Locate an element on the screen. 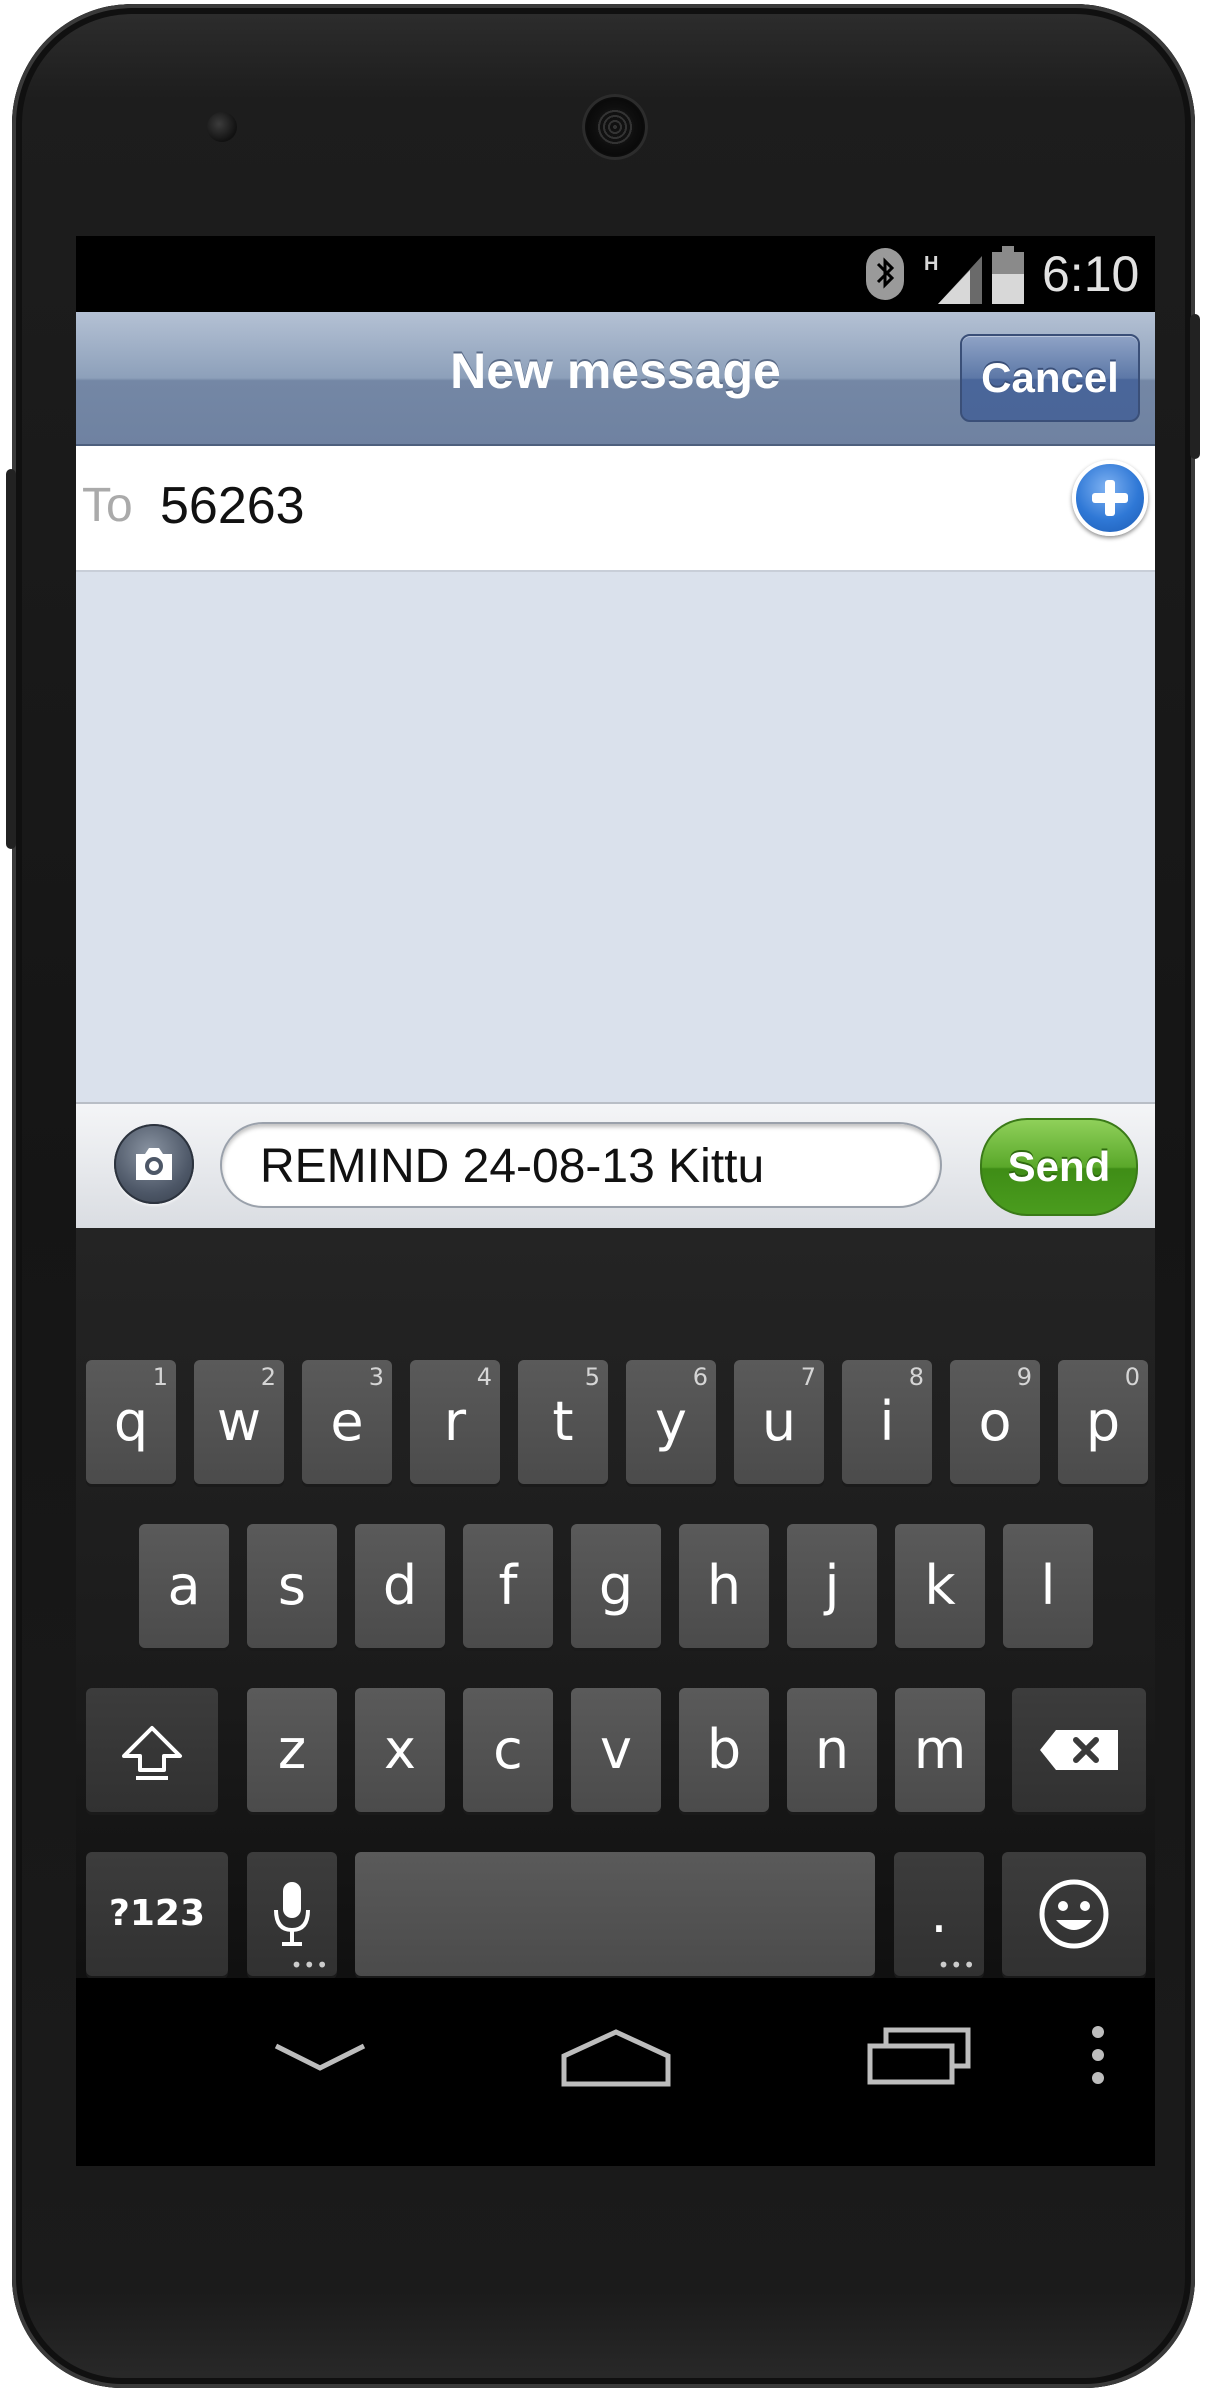  key-h: h is located at coordinates (724, 1586).